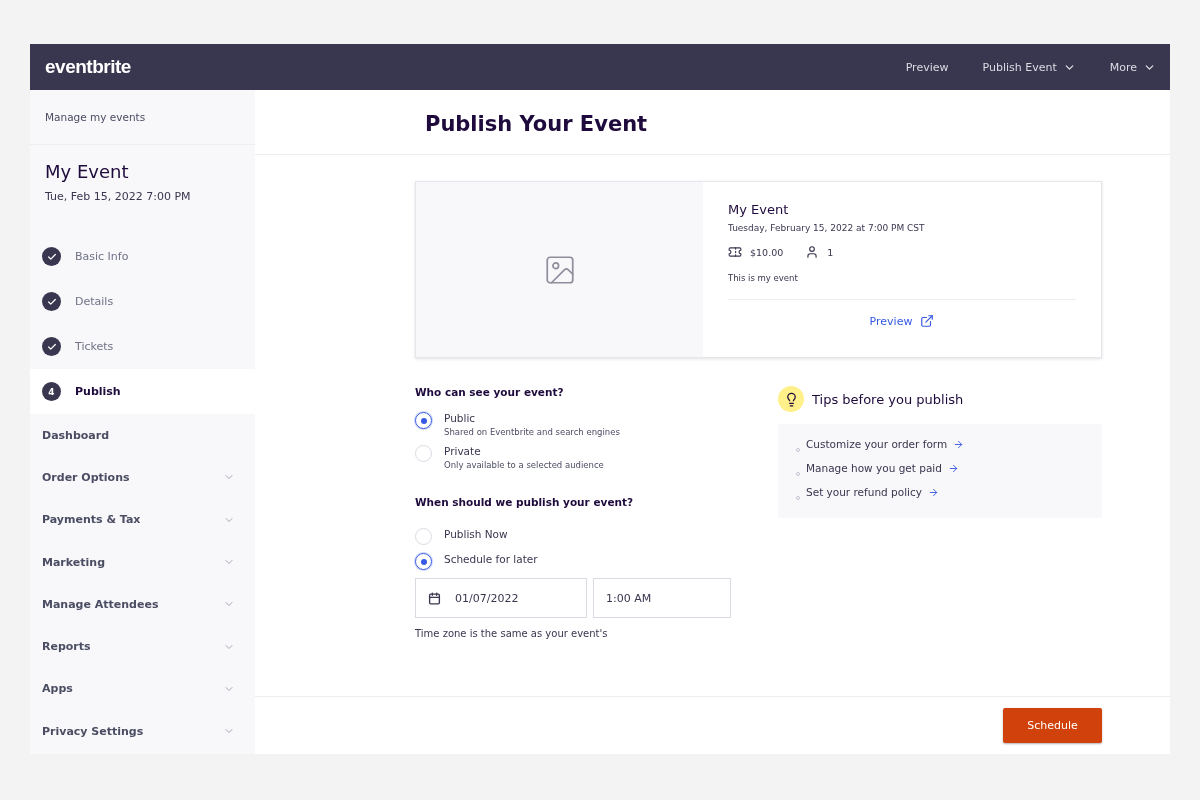 This screenshot has width=1200, height=800. I want to click on time-field: 1:00 AM, so click(662, 598).